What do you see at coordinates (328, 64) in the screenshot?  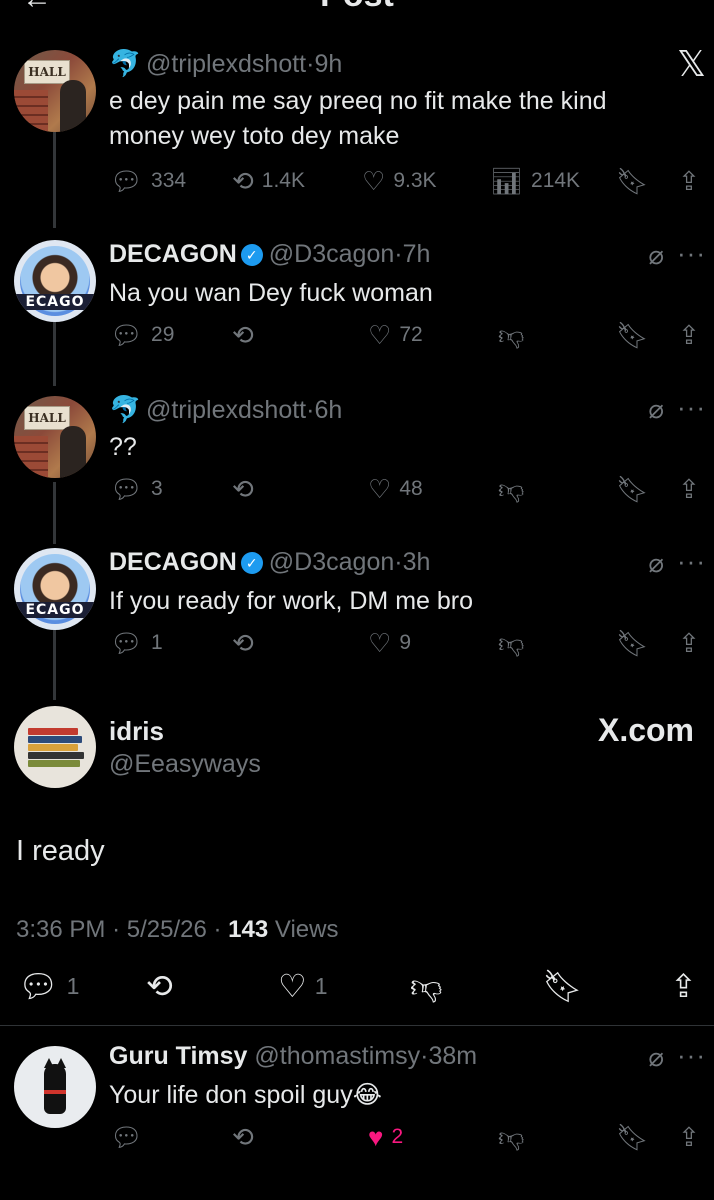 I see `tweet-time: 9h` at bounding box center [328, 64].